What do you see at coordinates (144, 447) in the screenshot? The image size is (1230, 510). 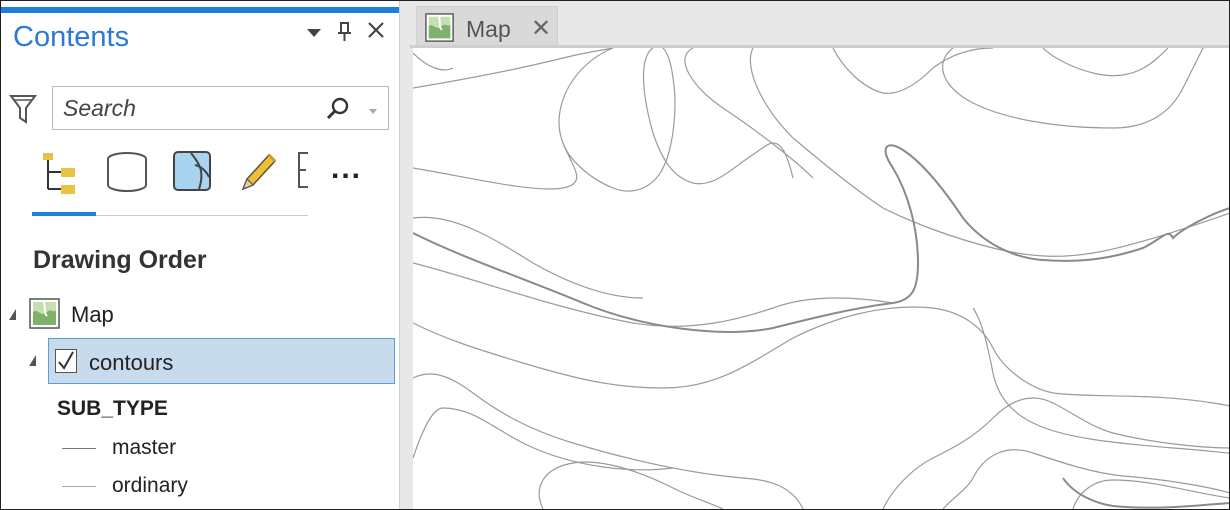 I see `legend-label-master: master` at bounding box center [144, 447].